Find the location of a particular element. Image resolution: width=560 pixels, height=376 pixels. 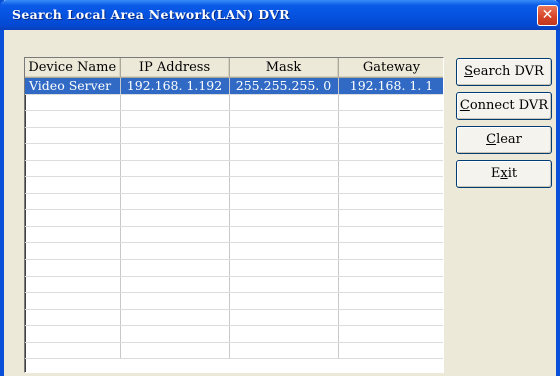

table-header-row: Device Name IP Address Mask Gateway is located at coordinates (234, 68).